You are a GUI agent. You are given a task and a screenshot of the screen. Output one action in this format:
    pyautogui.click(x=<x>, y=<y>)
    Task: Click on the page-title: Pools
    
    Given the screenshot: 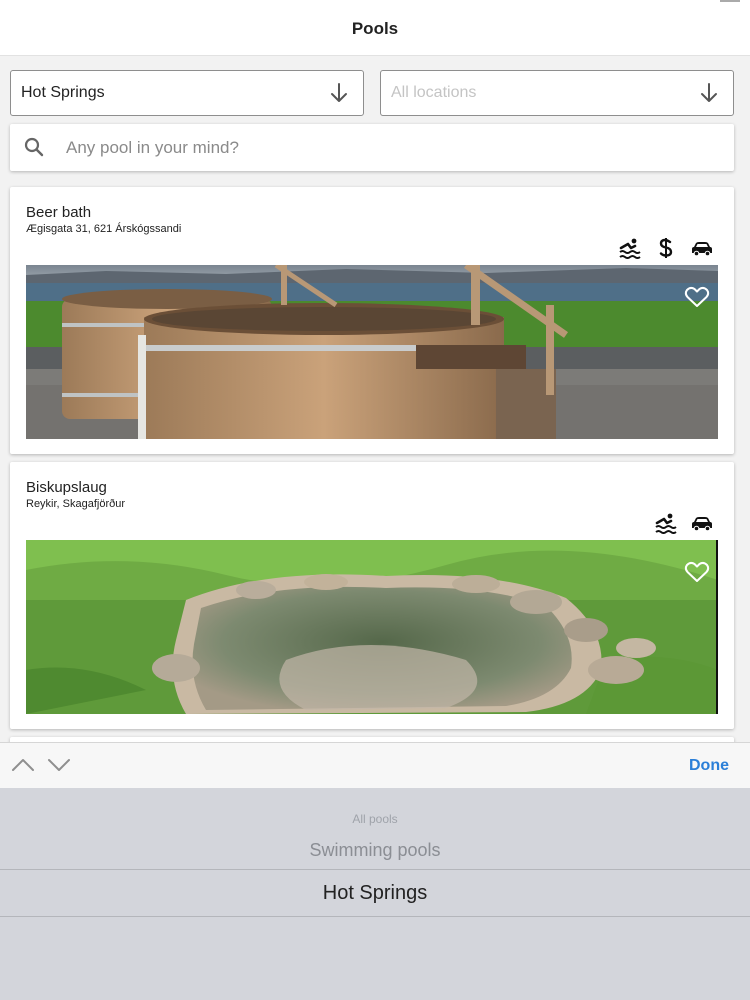 What is the action you would take?
    pyautogui.click(x=375, y=28)
    